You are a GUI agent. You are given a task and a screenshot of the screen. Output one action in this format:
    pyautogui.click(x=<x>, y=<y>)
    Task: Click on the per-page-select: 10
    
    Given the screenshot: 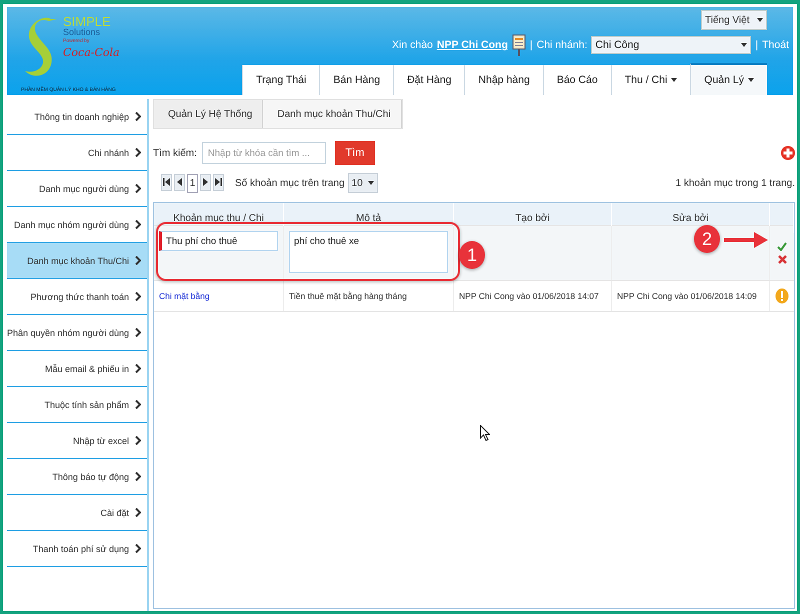 What is the action you would take?
    pyautogui.click(x=363, y=183)
    